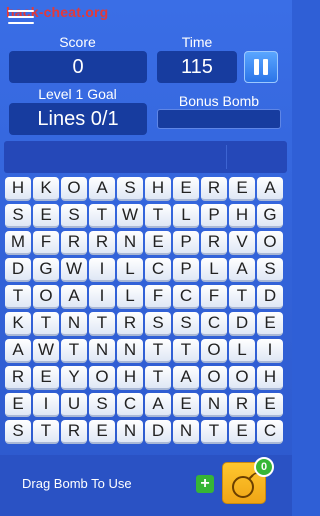  I want to click on menu-icon, so click(21, 18).